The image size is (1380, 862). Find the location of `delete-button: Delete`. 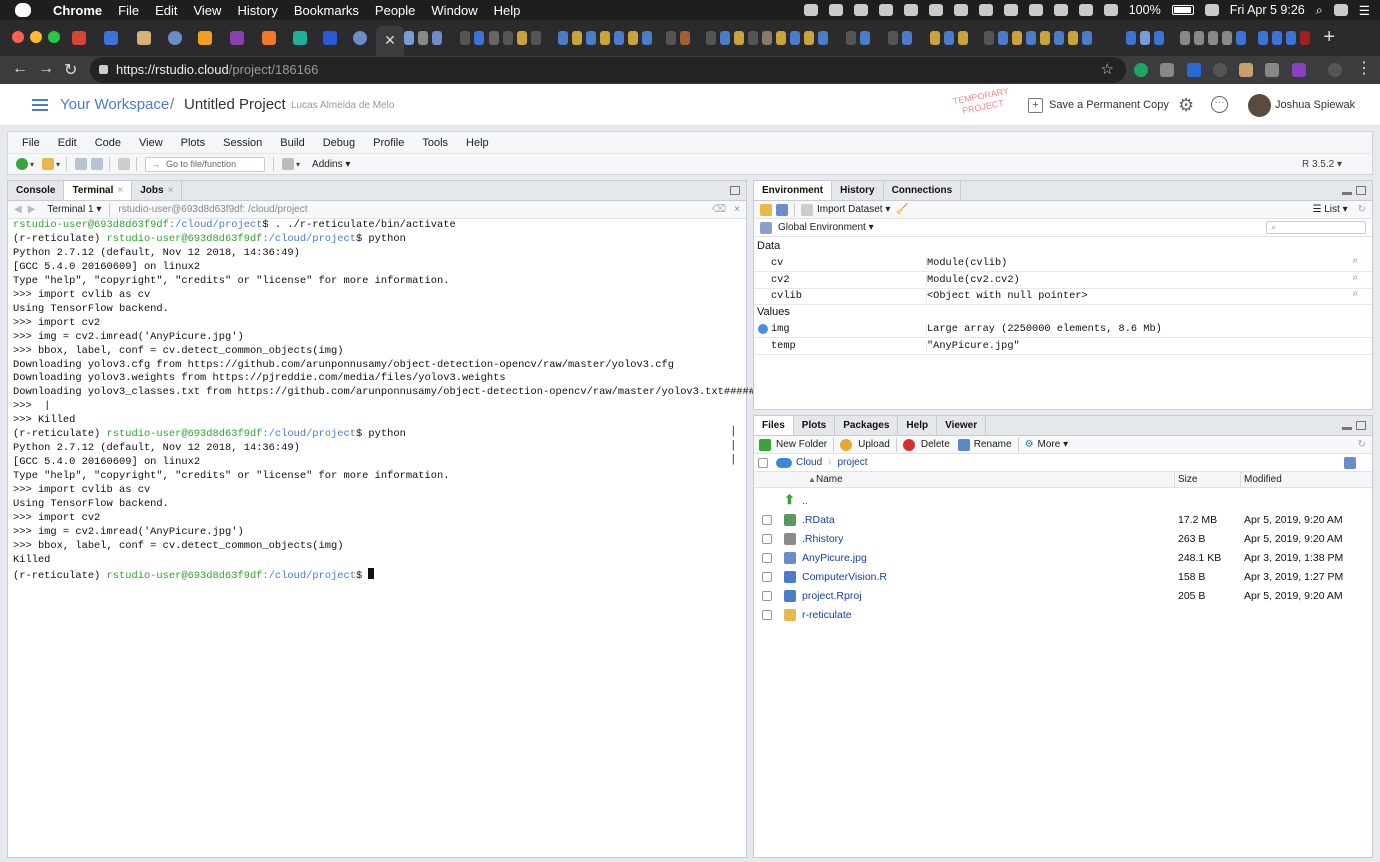

delete-button: Delete is located at coordinates (935, 444).